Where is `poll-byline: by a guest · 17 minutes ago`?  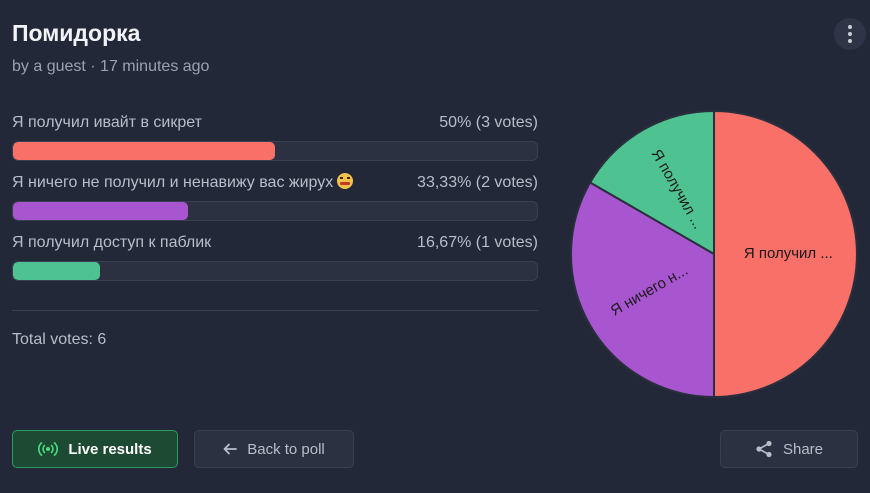 poll-byline: by a guest · 17 minutes ago is located at coordinates (111, 66).